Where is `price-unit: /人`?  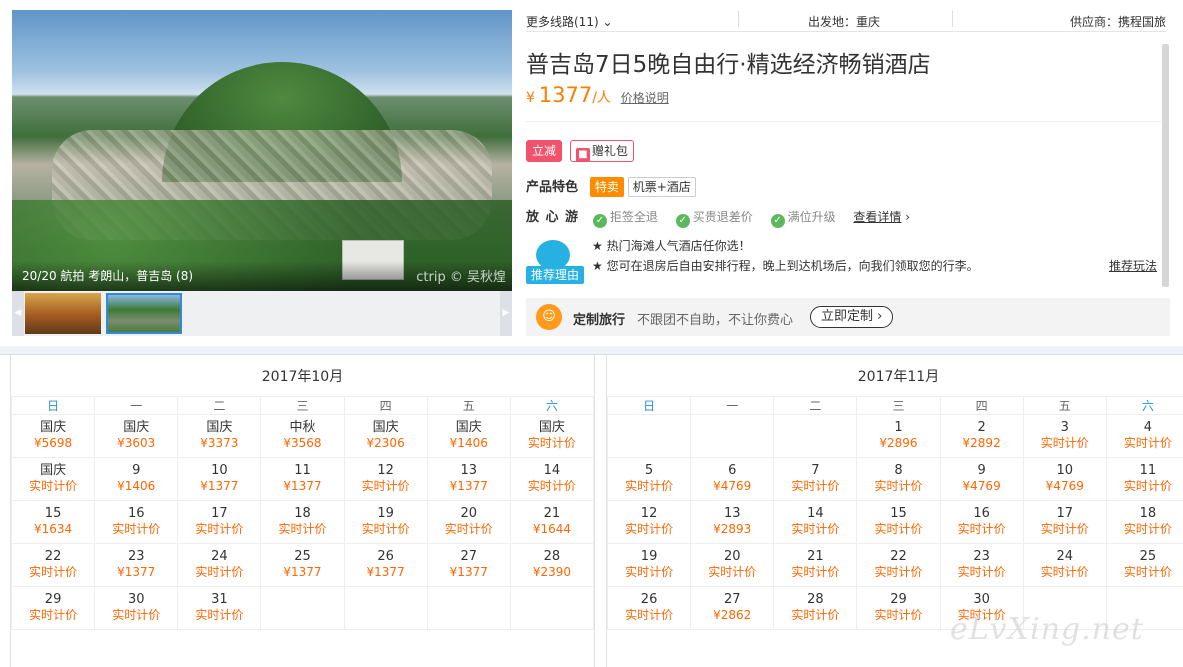 price-unit: /人 is located at coordinates (601, 98).